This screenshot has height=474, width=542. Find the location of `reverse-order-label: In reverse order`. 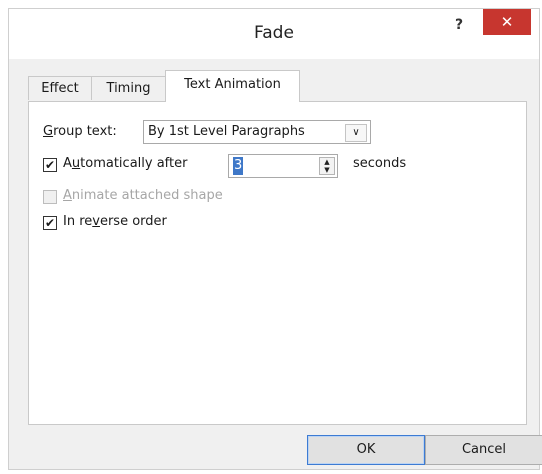

reverse-order-label: In reverse order is located at coordinates (115, 221).